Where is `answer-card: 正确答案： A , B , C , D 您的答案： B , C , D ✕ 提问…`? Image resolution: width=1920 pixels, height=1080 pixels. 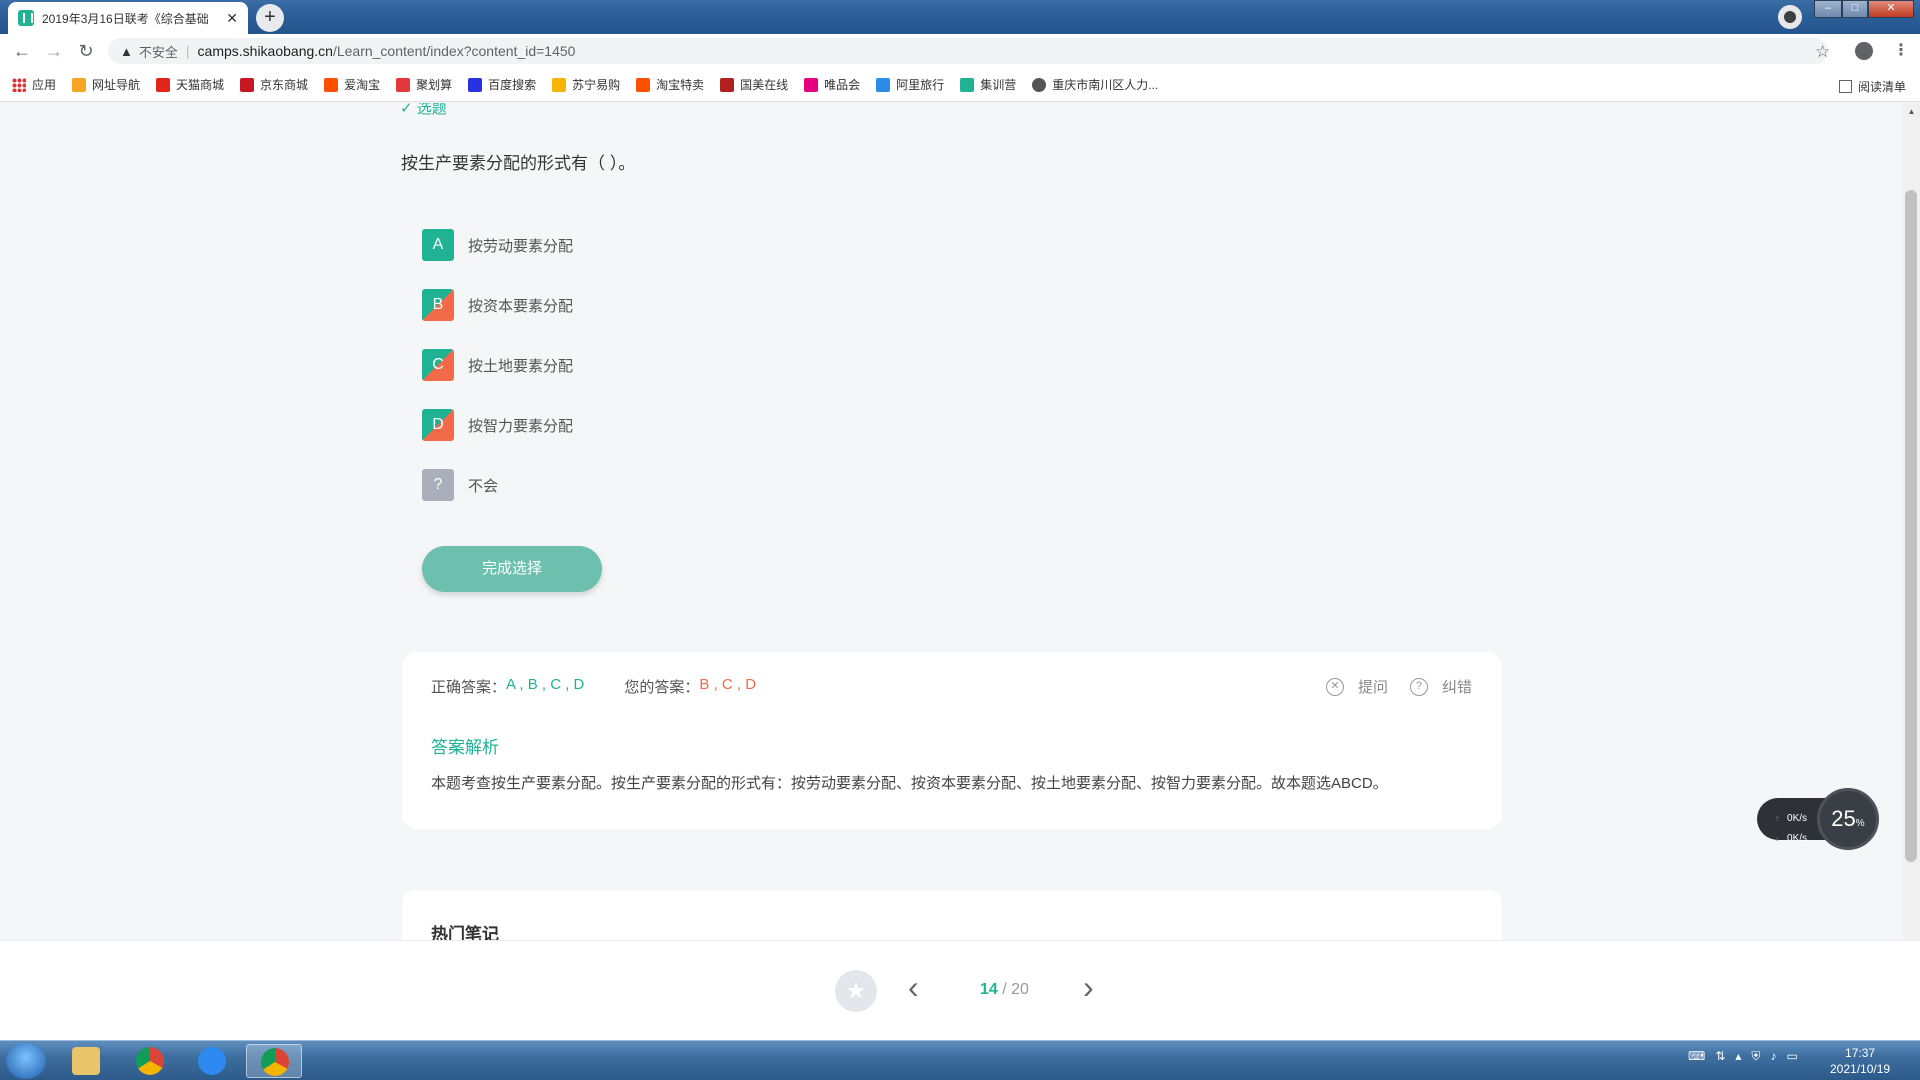
answer-card: 正确答案： A , B , C , D 您的答案： B , C , D ✕ 提问… is located at coordinates (952, 740).